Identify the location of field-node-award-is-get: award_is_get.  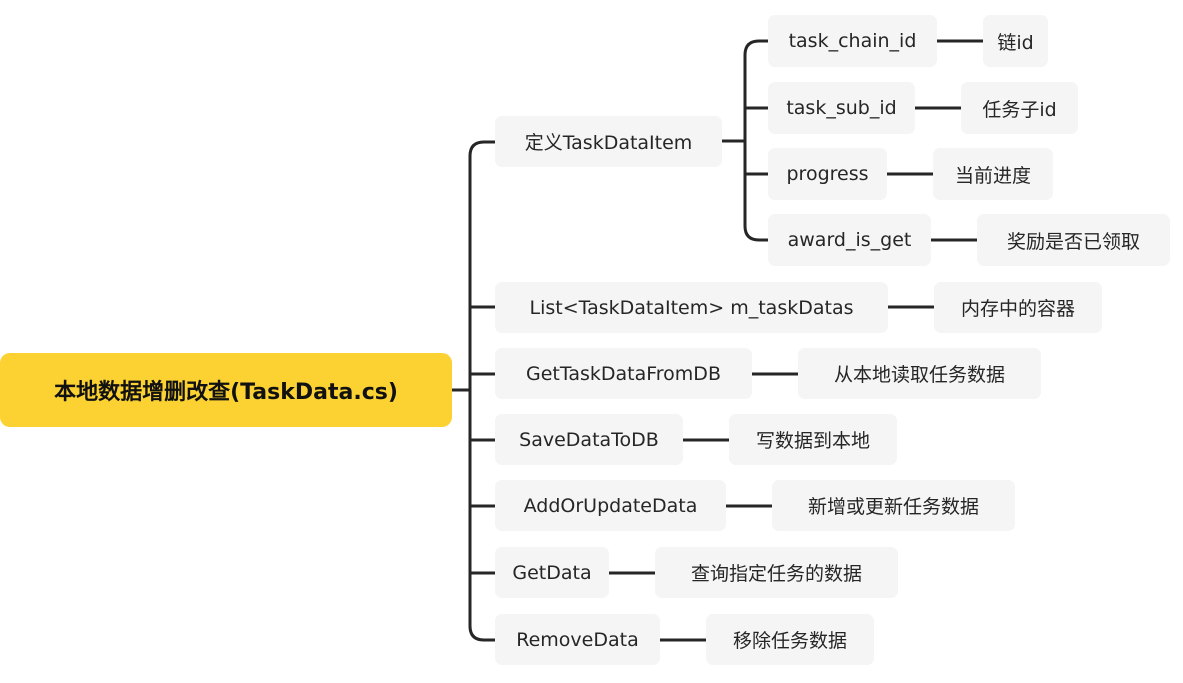
(849, 240).